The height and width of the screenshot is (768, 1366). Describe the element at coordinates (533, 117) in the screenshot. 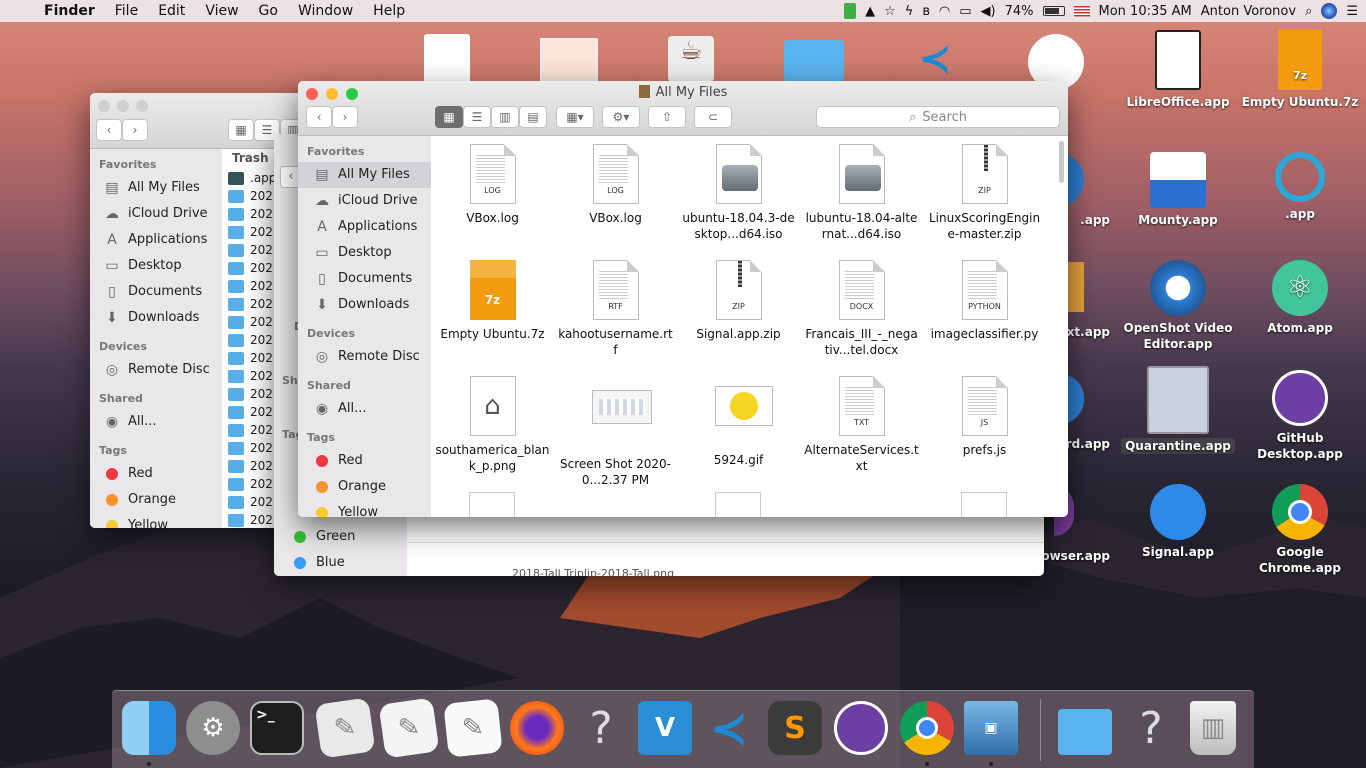

I see `cover-flow-button: ▤` at that location.